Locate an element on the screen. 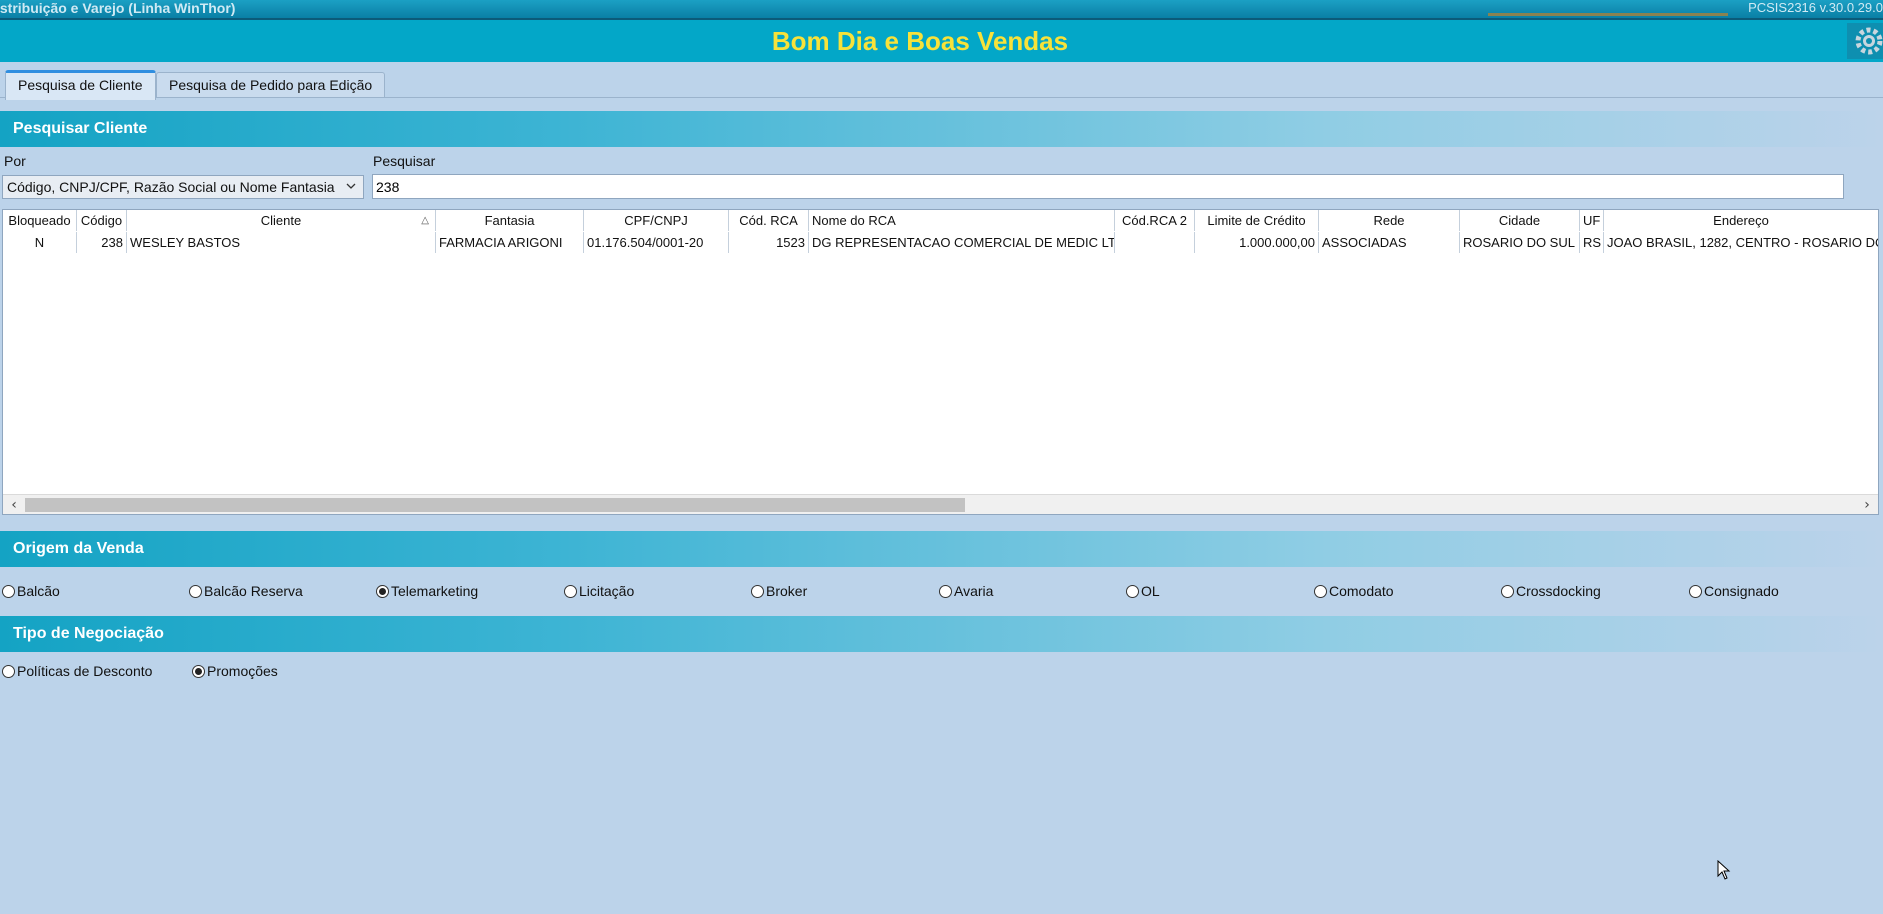 This screenshot has width=1883, height=914. col-cliente-label: Cliente is located at coordinates (281, 220).